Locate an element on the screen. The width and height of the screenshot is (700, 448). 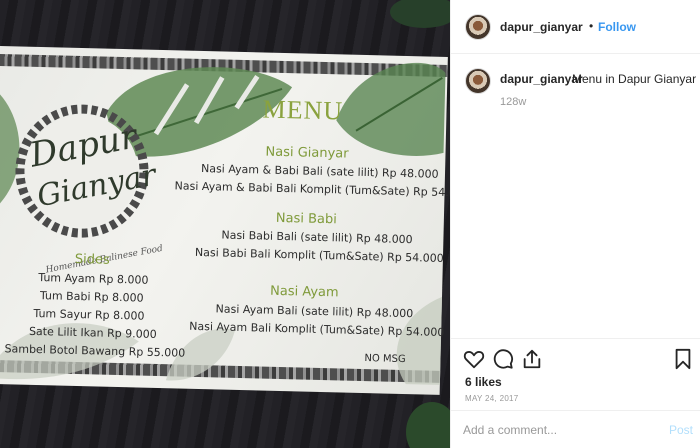
follow-button: Follow is located at coordinates (617, 27).